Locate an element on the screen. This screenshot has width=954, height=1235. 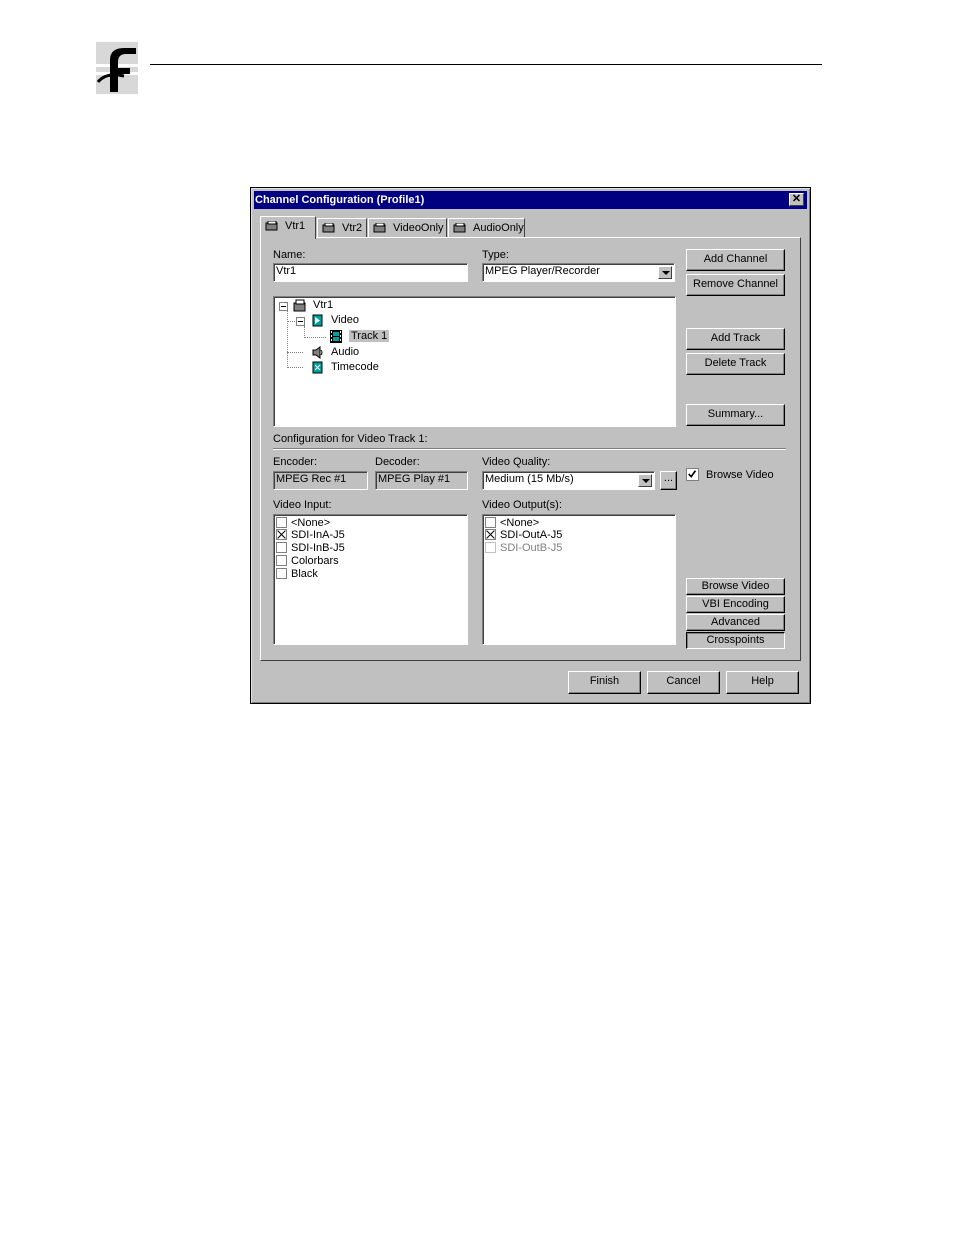
list-item: SDI-InB-J5 is located at coordinates (310, 548).